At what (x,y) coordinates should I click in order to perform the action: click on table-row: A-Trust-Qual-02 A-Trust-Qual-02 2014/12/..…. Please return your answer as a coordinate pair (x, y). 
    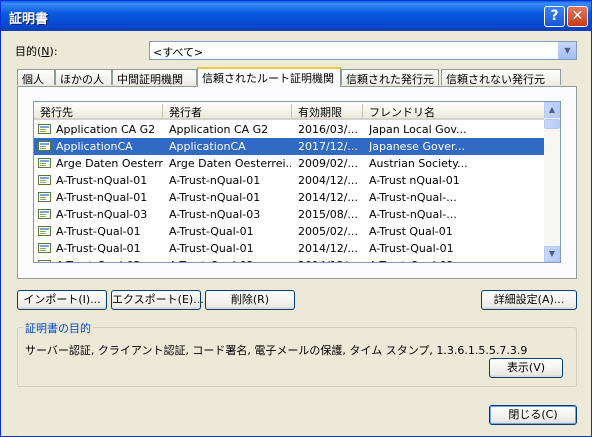
    Looking at the image, I should click on (289, 259).